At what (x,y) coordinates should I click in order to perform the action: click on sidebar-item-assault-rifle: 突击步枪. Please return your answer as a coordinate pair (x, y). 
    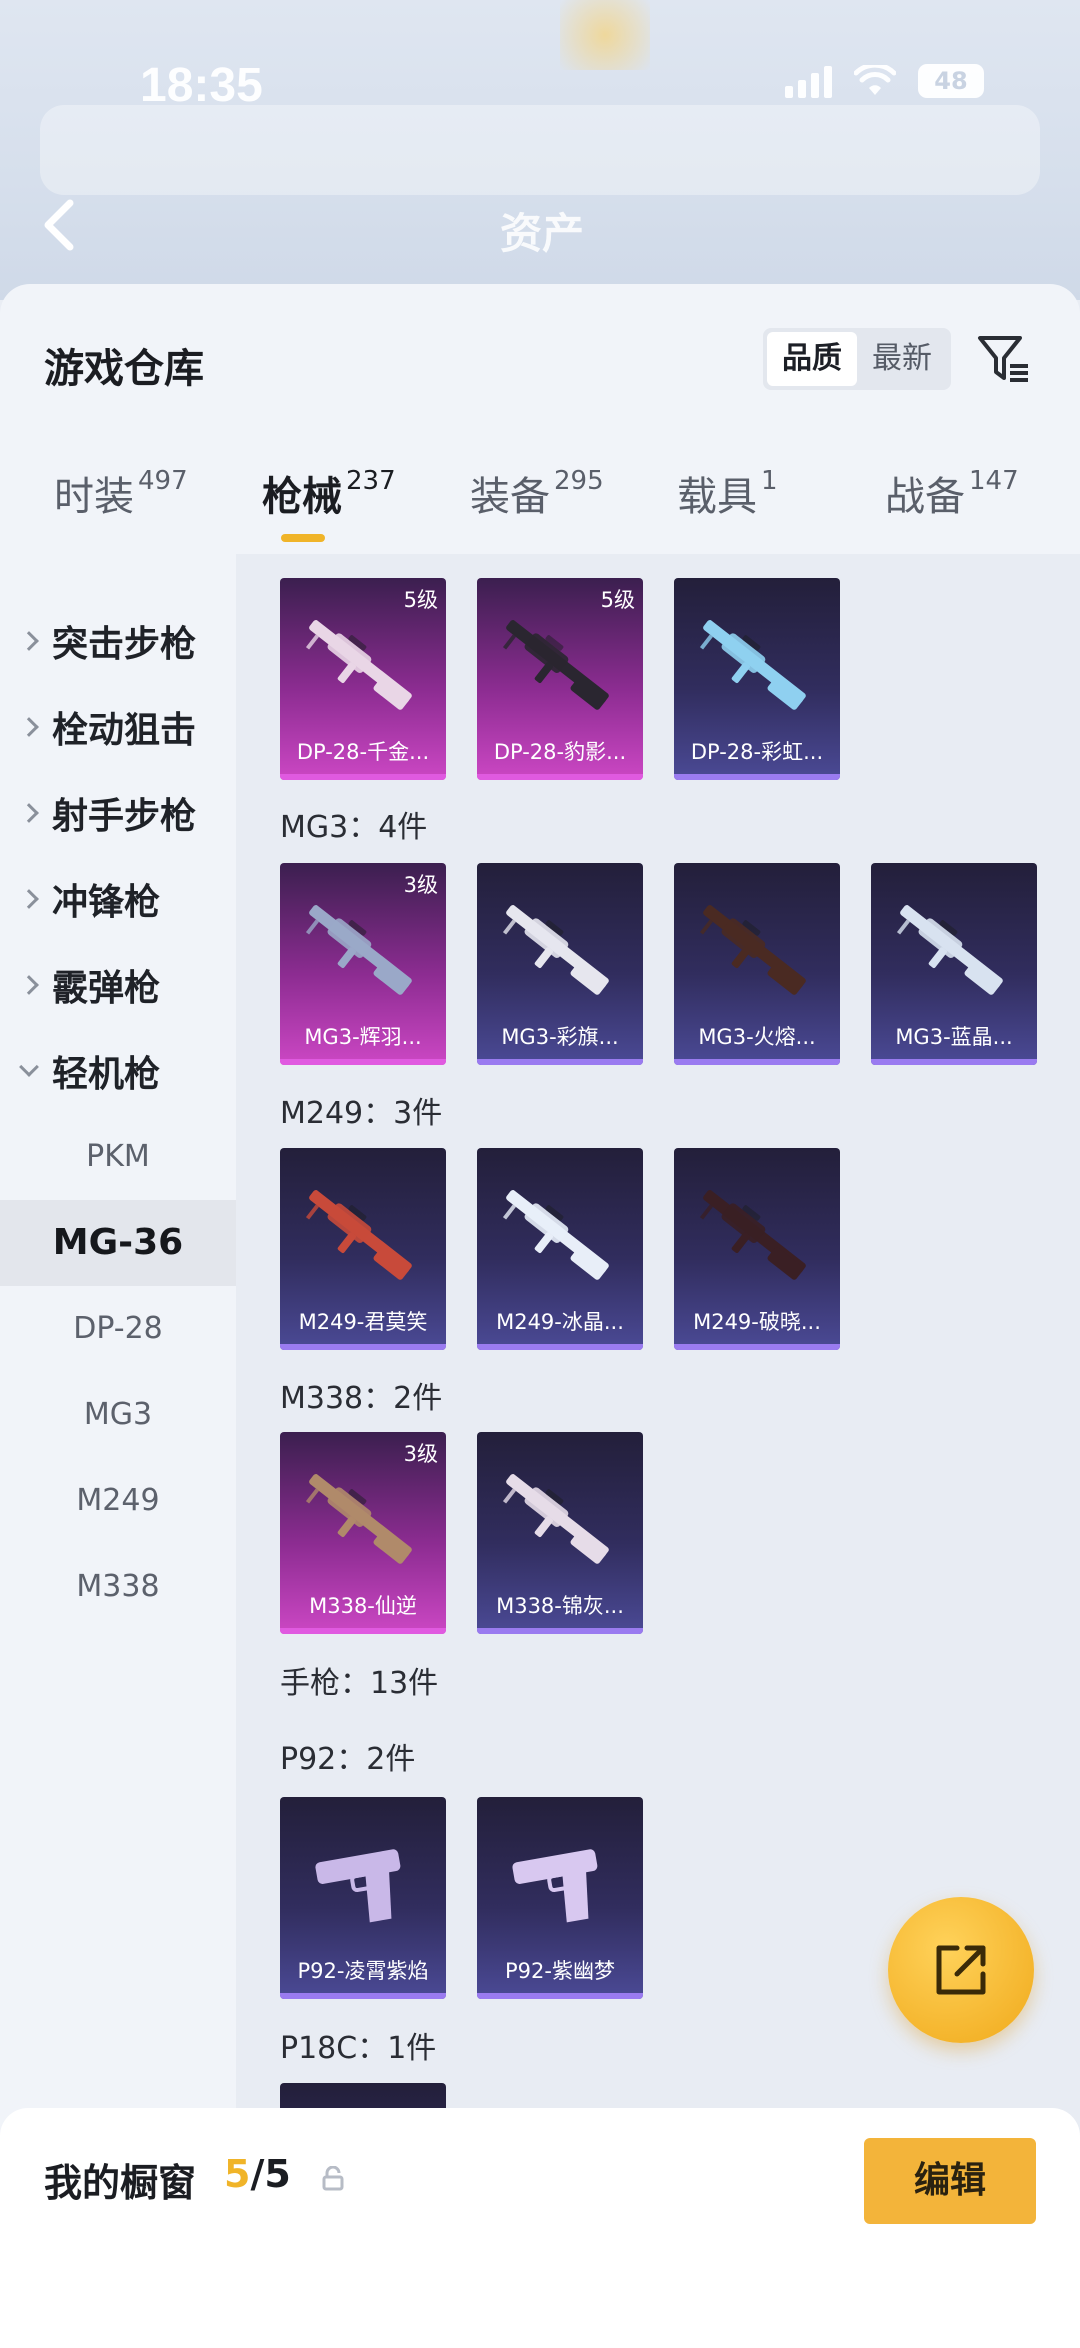
    Looking at the image, I should click on (118, 641).